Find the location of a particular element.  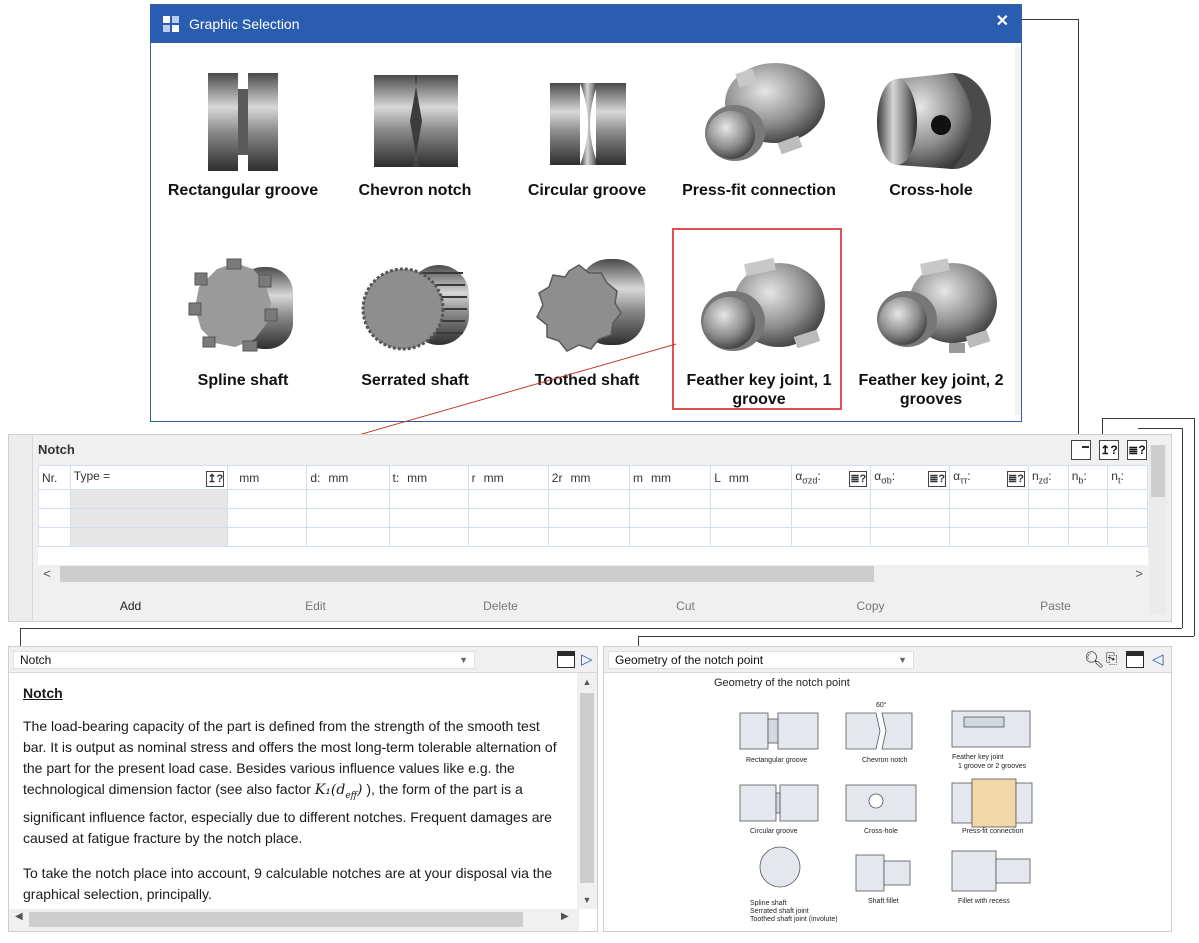

col-l: Lmm is located at coordinates (751, 477).